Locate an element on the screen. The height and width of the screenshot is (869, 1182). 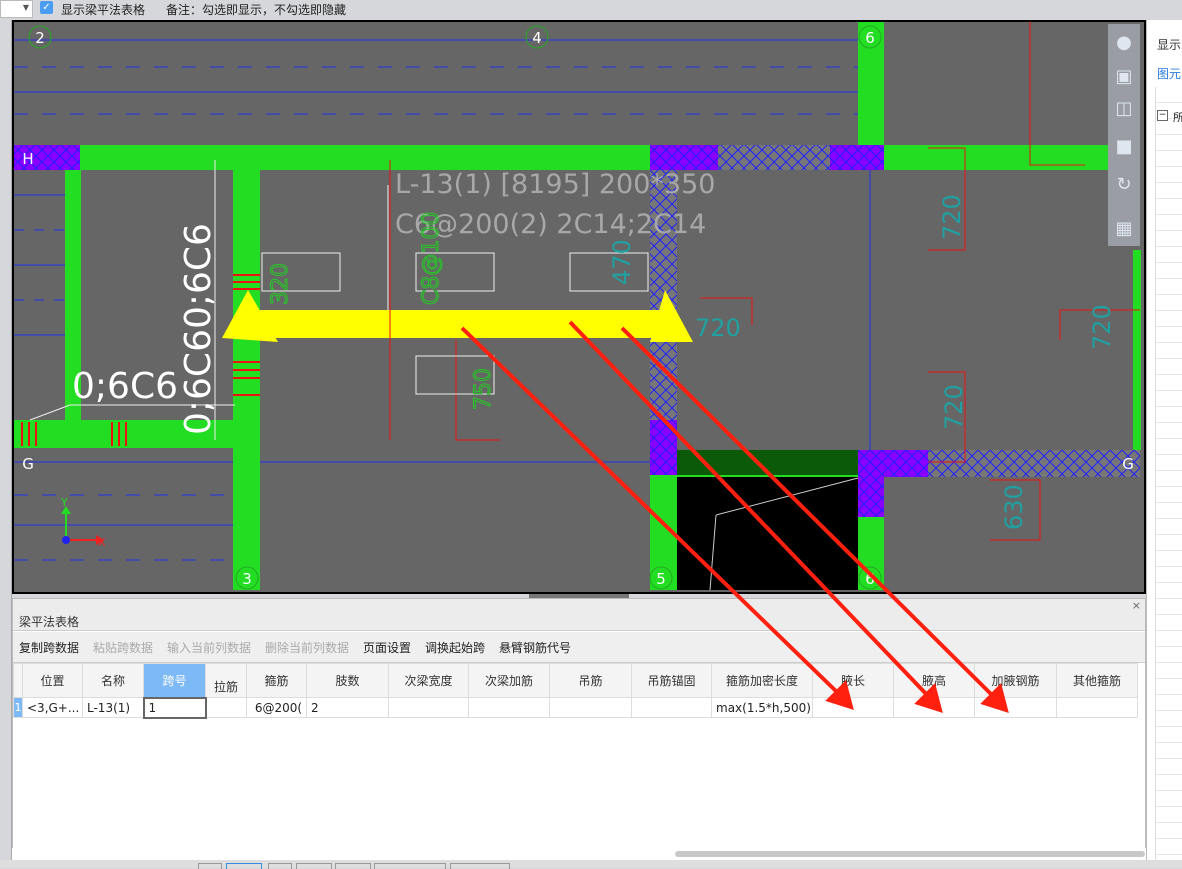
show-table-label: 显示梁平法表格 is located at coordinates (103, 10).